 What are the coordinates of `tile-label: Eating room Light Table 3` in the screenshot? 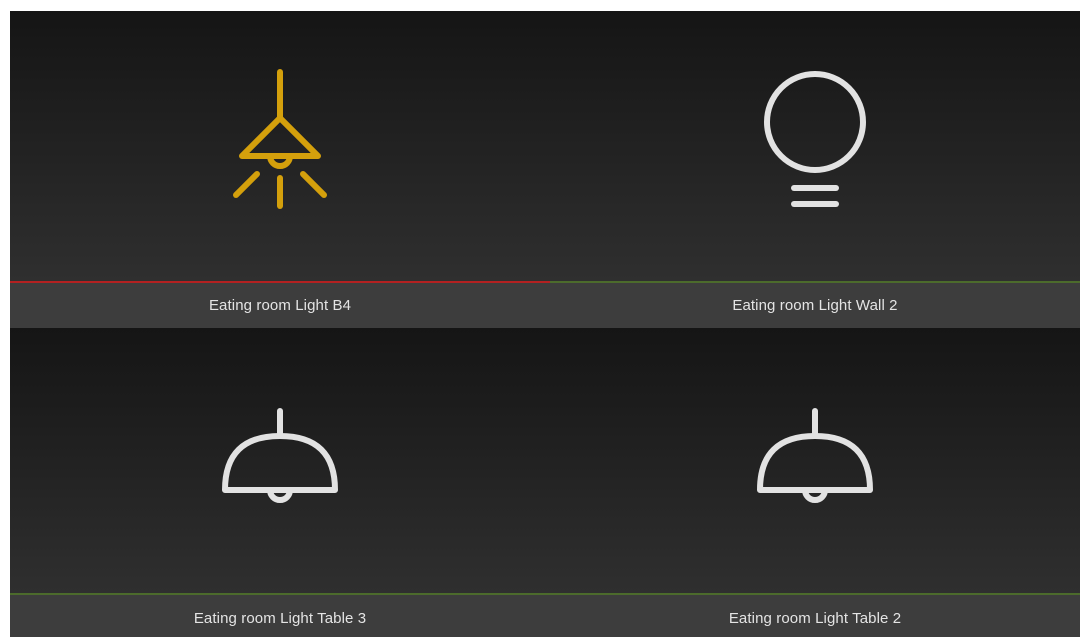 It's located at (280, 616).